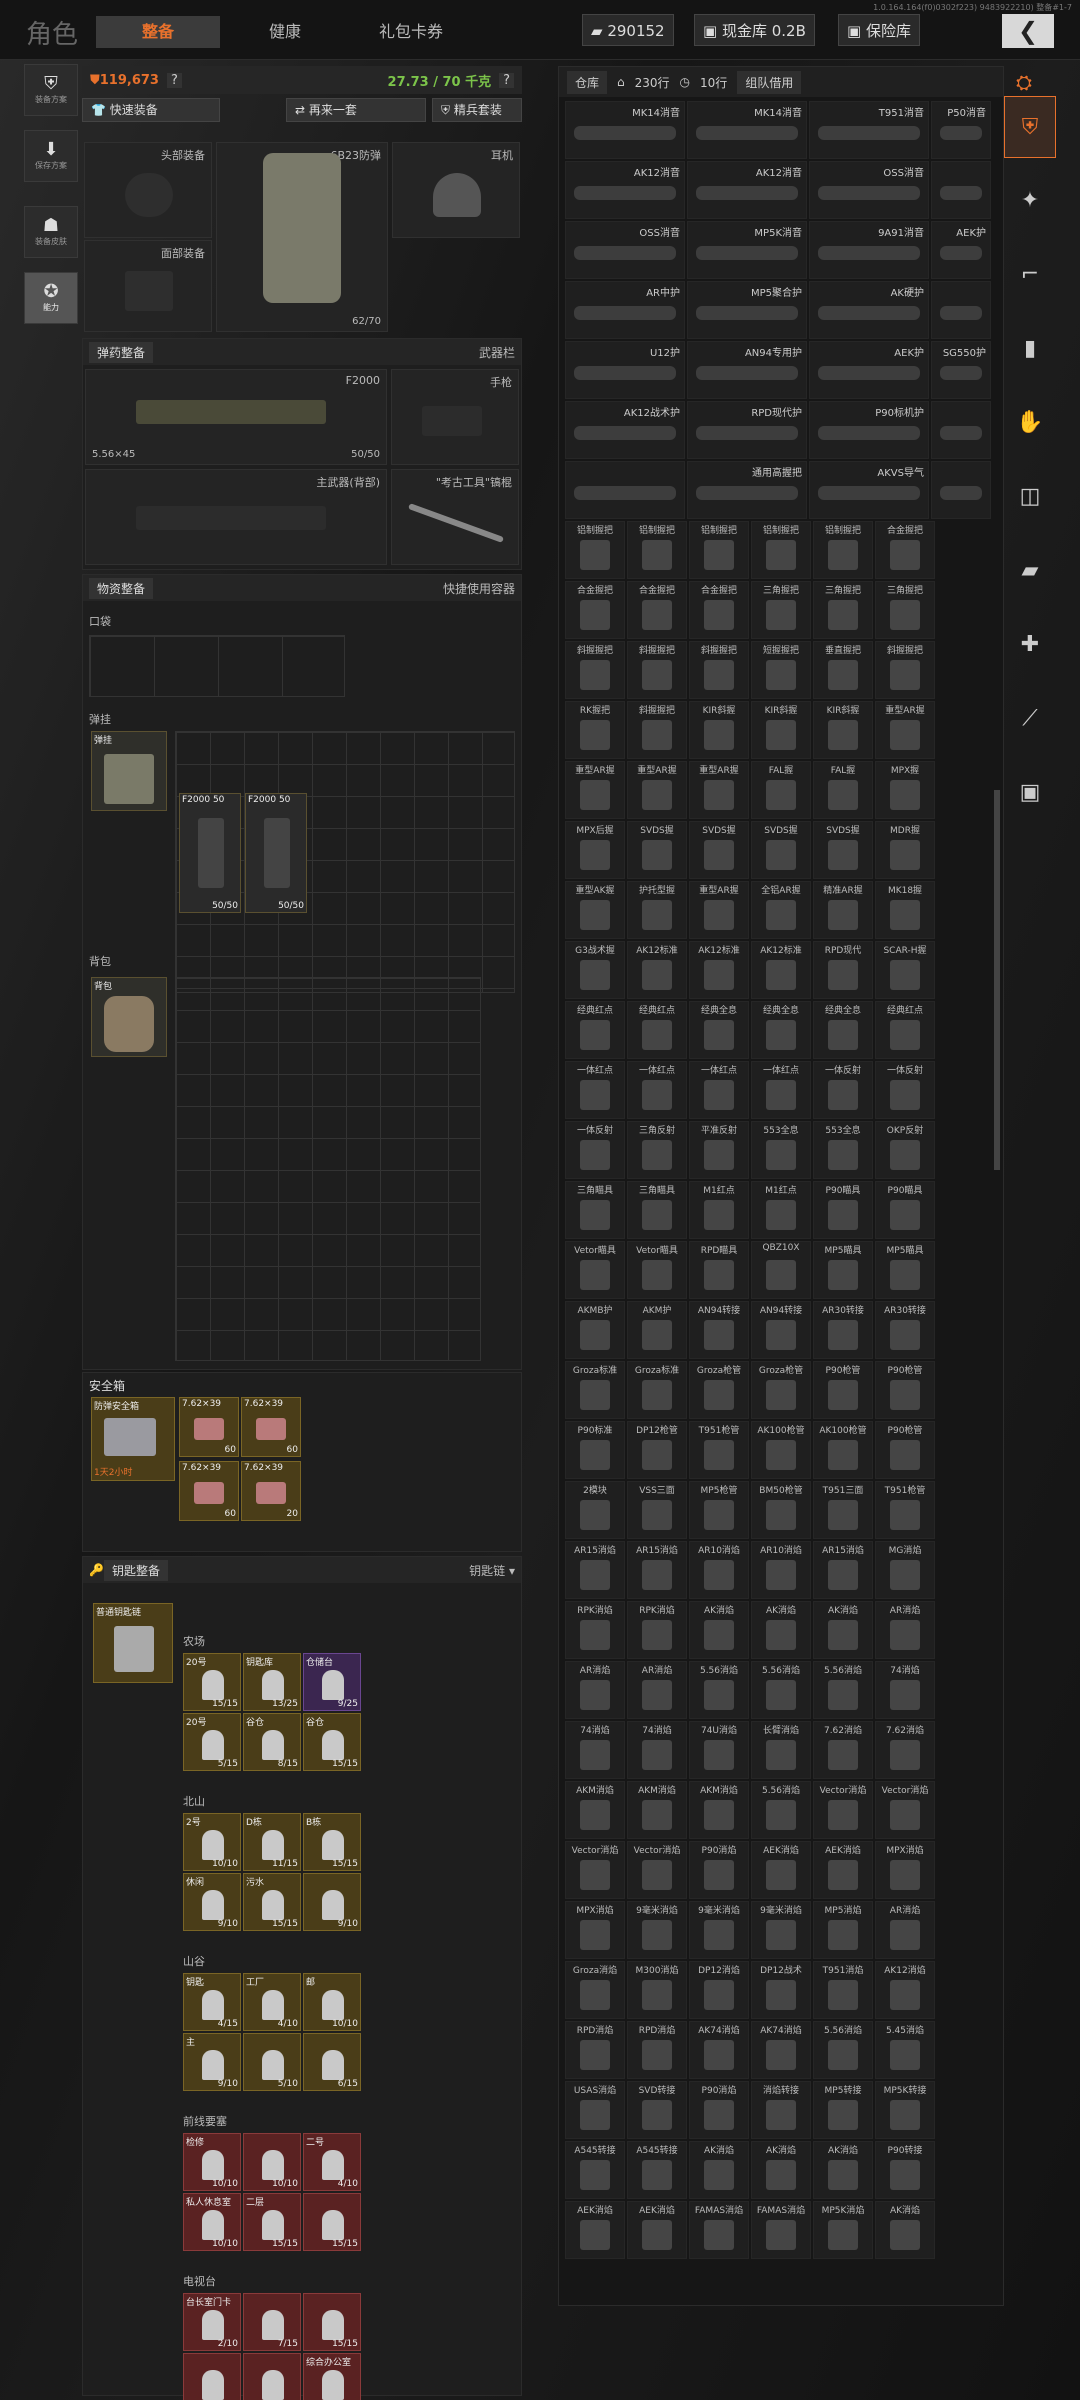  Describe the element at coordinates (595, 910) in the screenshot. I see `warehouse-item: 重型AK握` at that location.